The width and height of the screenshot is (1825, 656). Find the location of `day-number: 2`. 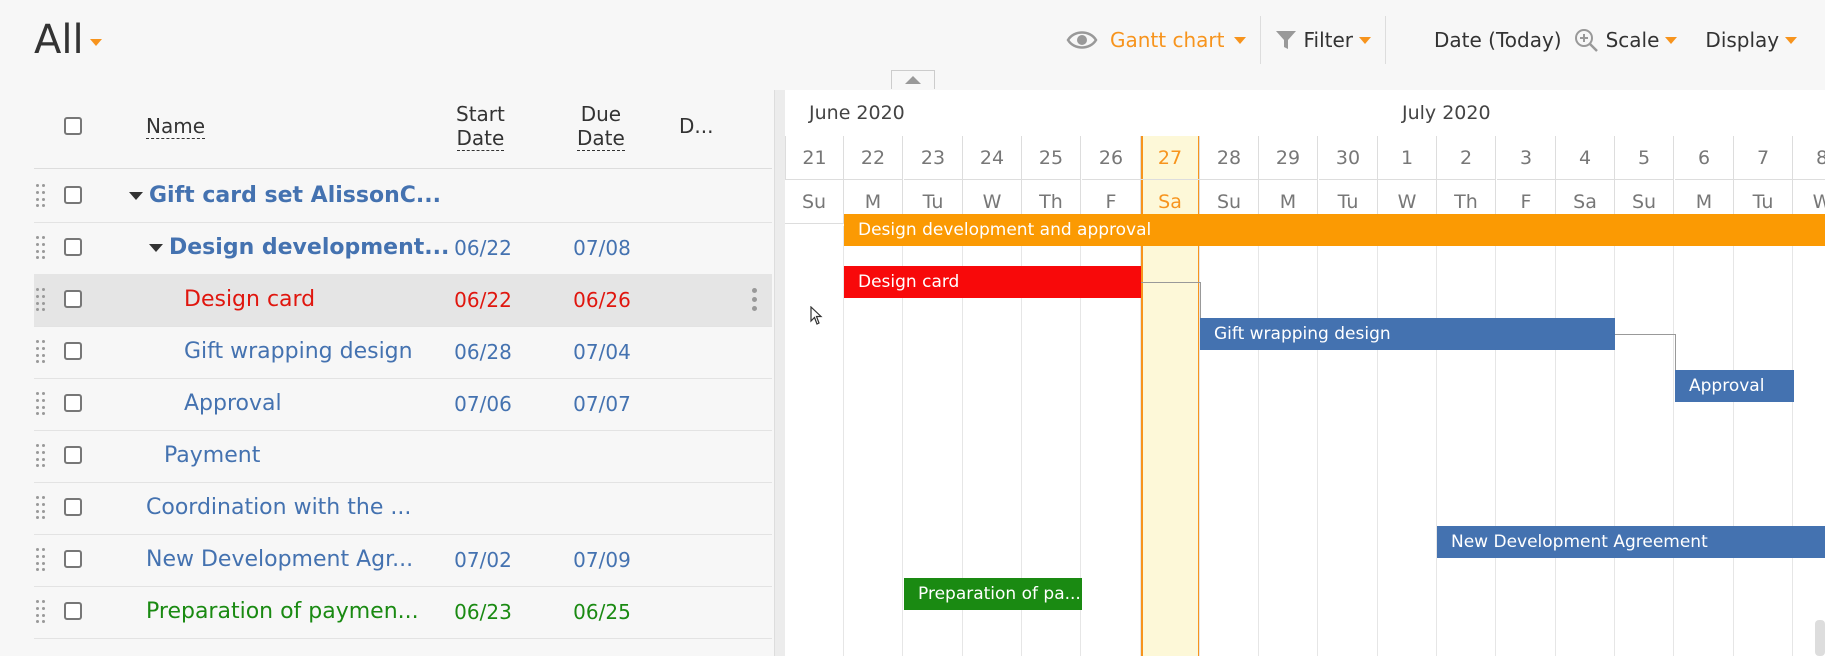

day-number: 2 is located at coordinates (1466, 158).